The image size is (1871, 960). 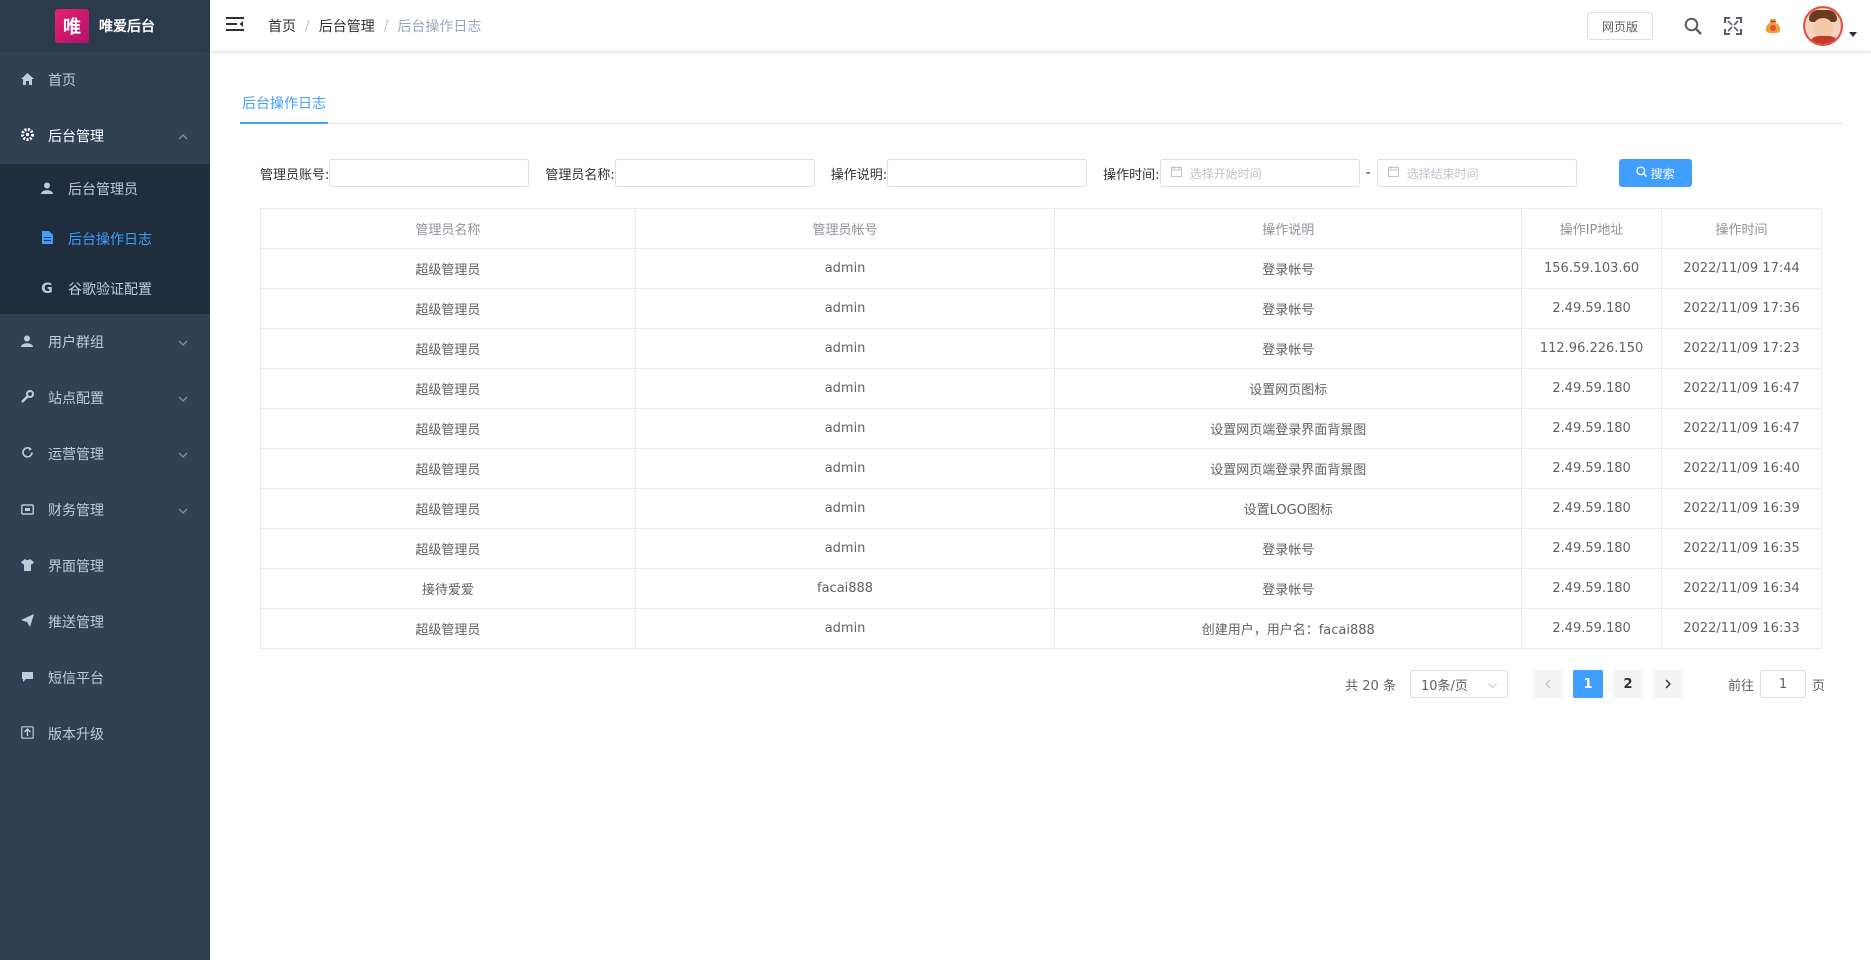 I want to click on sidebar-item-interface: 界面管理, so click(x=105, y=566).